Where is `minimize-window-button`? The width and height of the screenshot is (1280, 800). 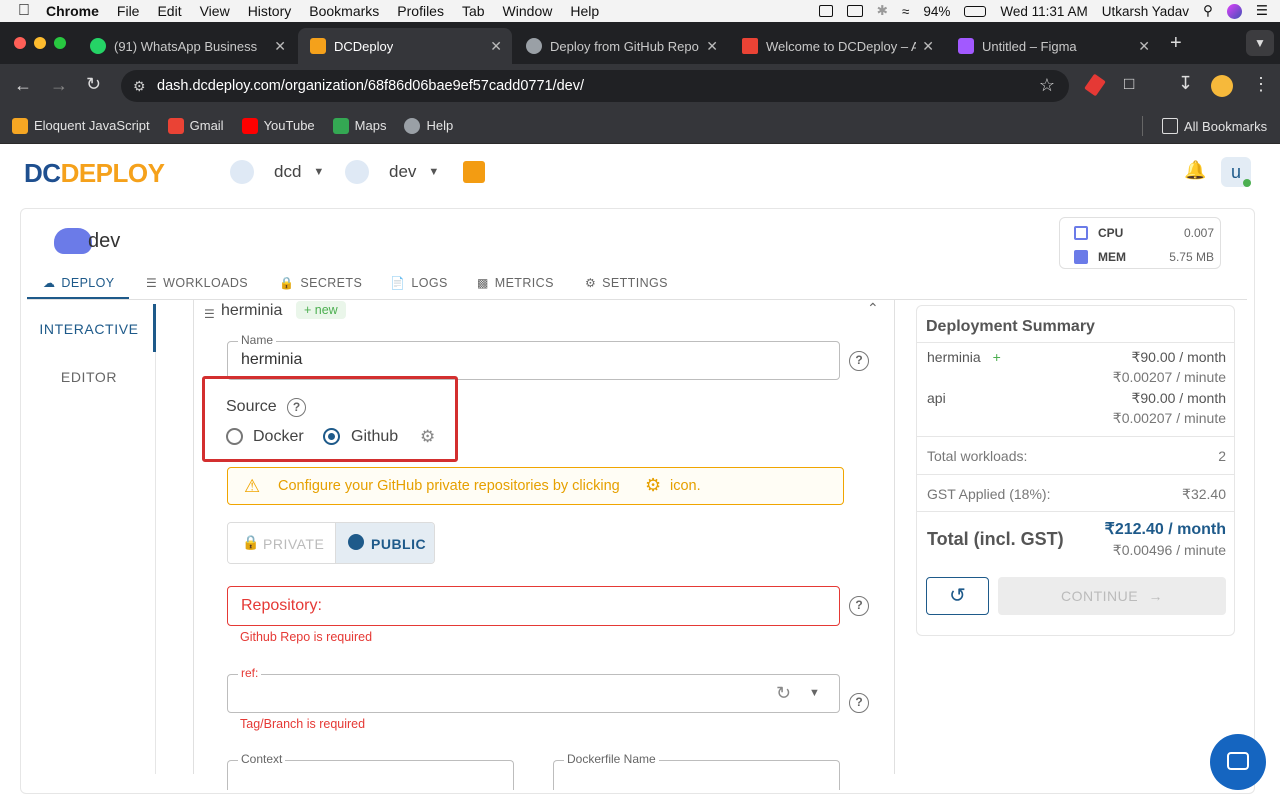
minimize-window-button is located at coordinates (40, 43).